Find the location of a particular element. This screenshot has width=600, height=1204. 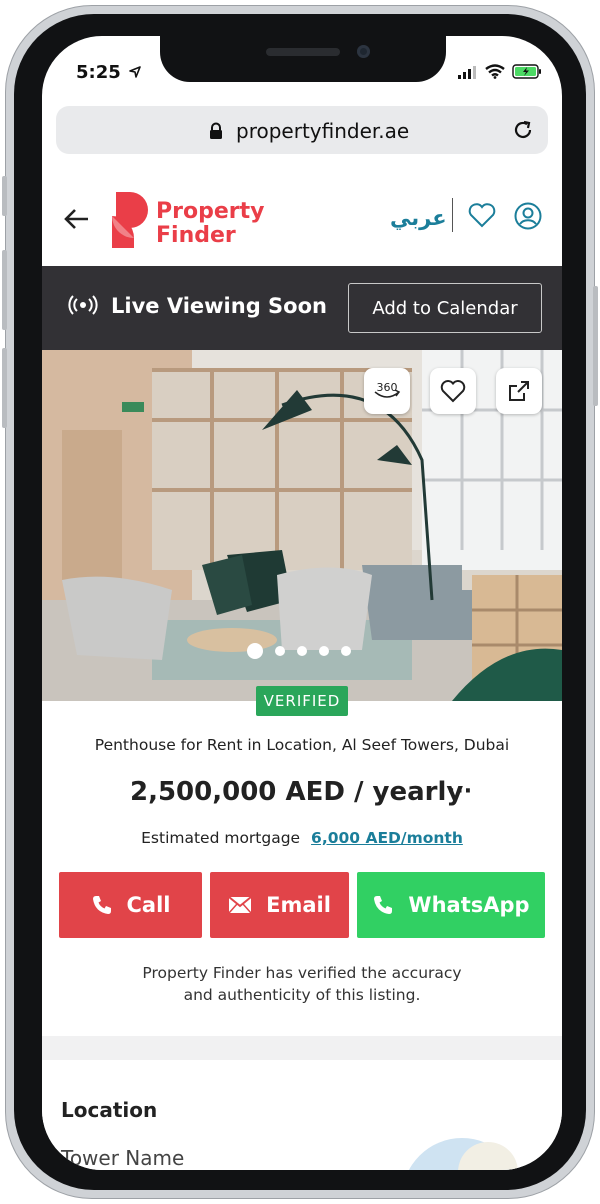

url-bar: propertyfinder.ae is located at coordinates (302, 130).